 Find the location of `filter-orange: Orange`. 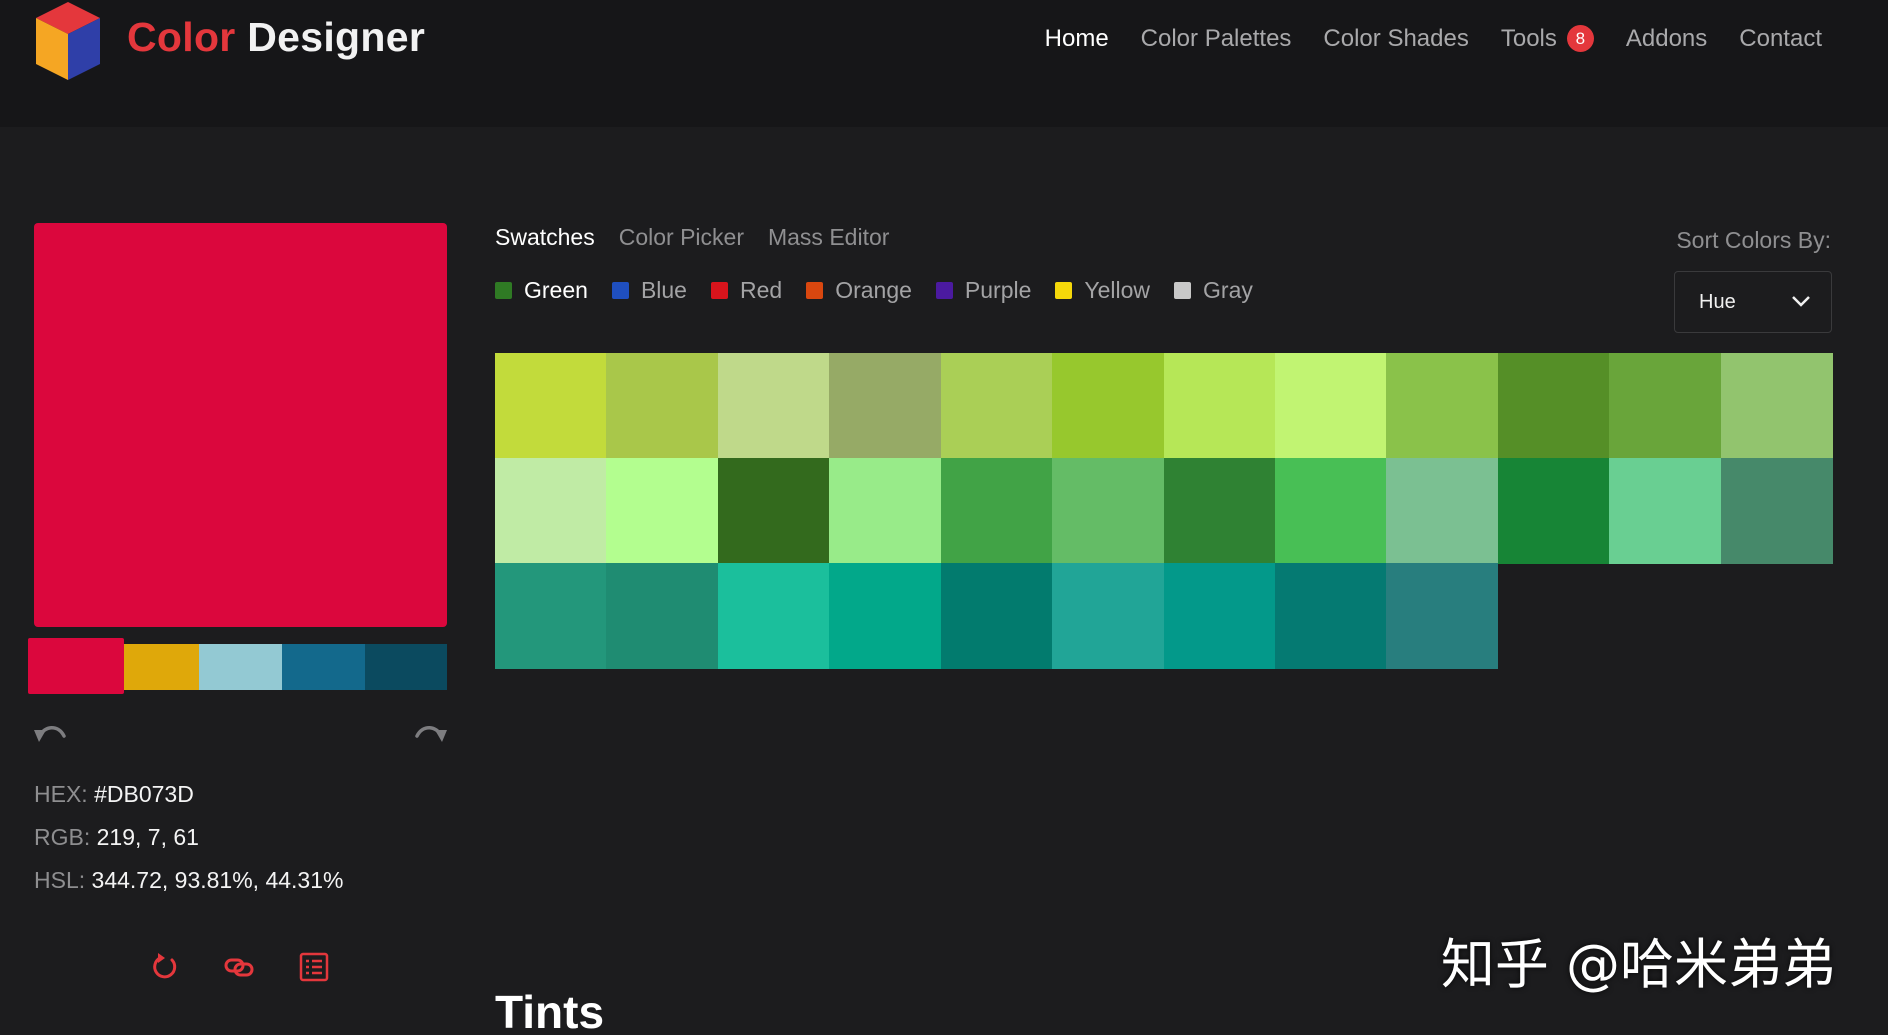

filter-orange: Orange is located at coordinates (859, 290).